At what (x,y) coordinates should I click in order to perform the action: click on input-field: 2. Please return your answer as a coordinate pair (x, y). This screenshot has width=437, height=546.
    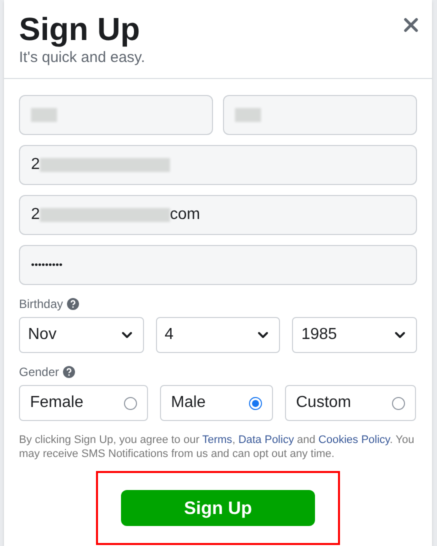
    Looking at the image, I should click on (218, 165).